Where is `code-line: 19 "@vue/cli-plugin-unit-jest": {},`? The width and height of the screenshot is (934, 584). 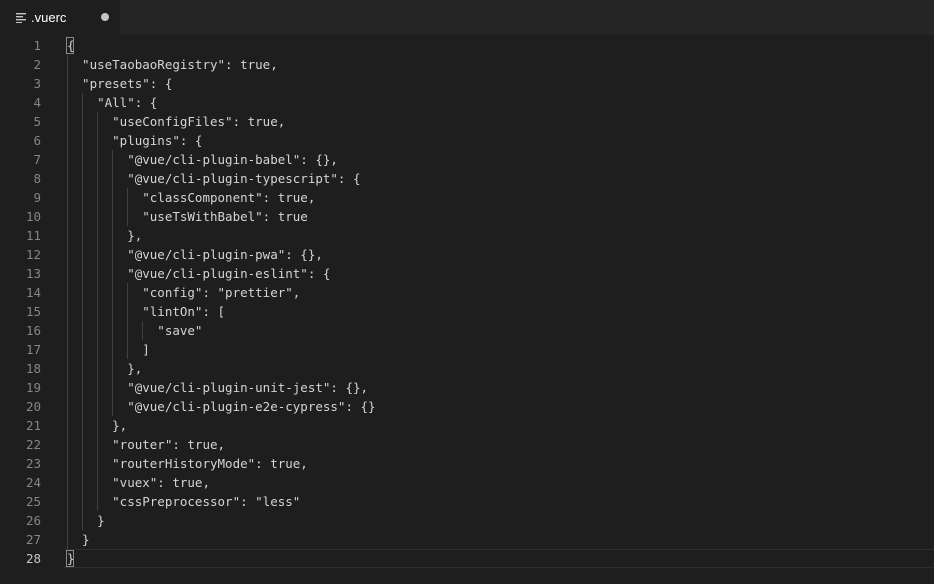
code-line: 19 "@vue/cli-plugin-unit-jest": {}, is located at coordinates (467, 387).